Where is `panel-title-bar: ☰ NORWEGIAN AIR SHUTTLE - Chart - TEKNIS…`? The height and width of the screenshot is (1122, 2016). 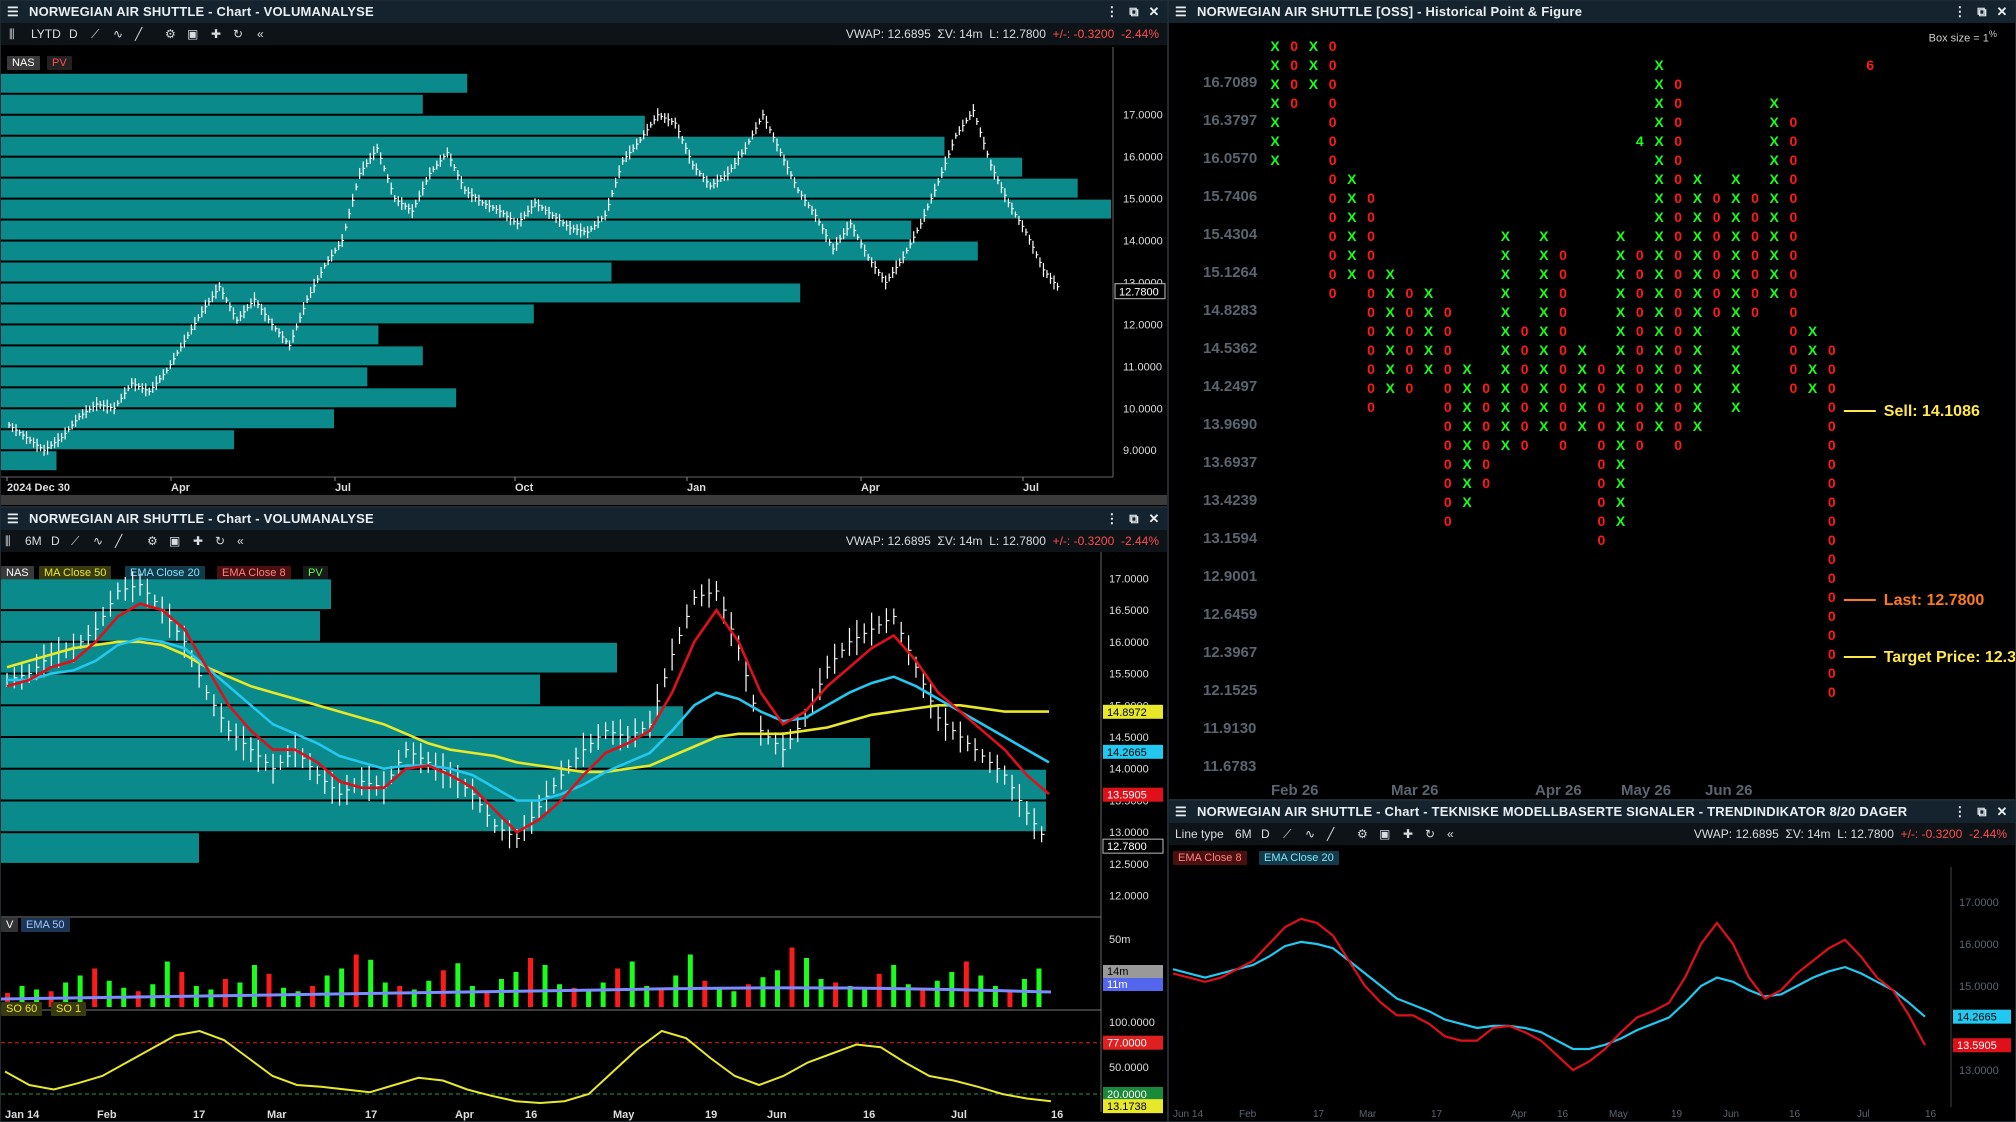
panel-title-bar: ☰ NORWEGIAN AIR SHUTTLE - Chart - TEKNIS… is located at coordinates (1592, 812).